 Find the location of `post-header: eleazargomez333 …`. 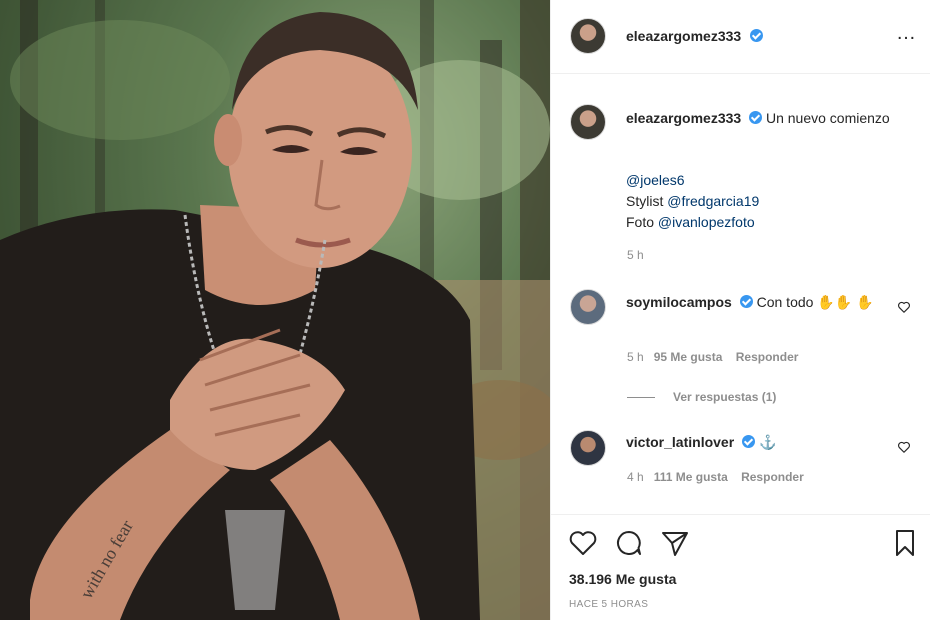

post-header: eleazargomez333 … is located at coordinates (740, 37).